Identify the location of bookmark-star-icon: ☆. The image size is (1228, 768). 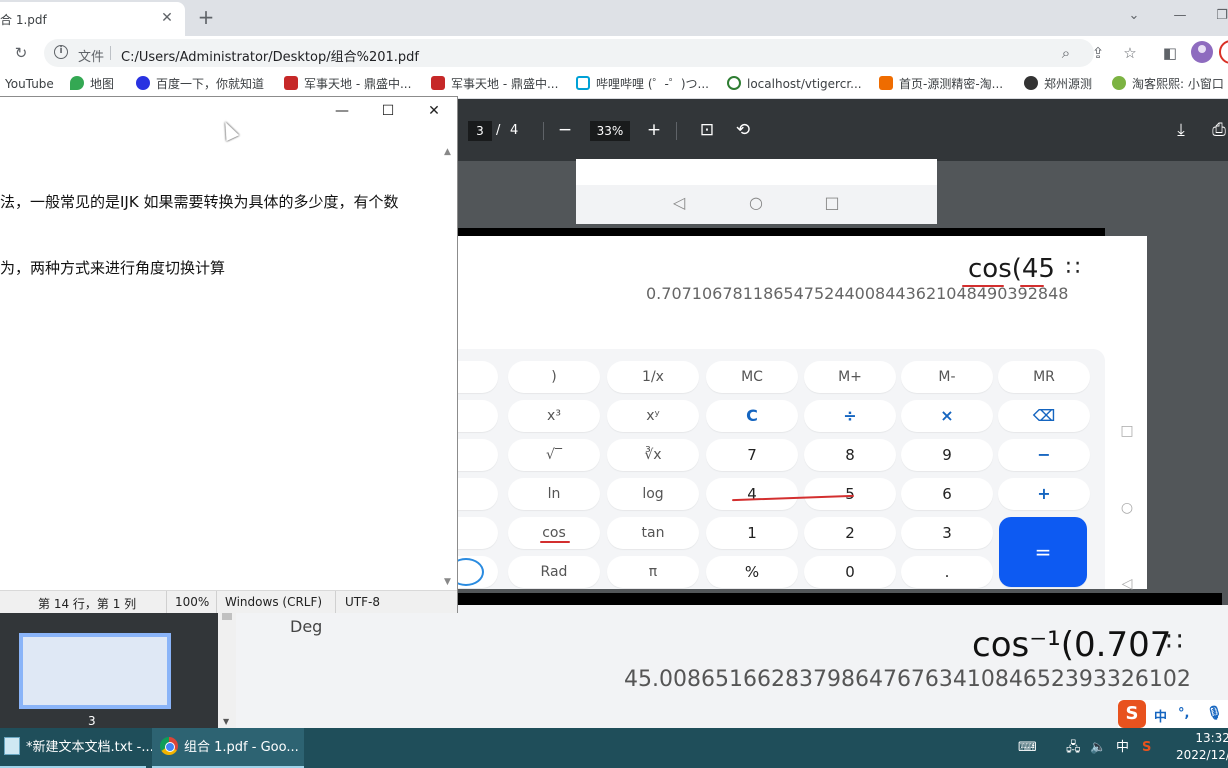
(1130, 53).